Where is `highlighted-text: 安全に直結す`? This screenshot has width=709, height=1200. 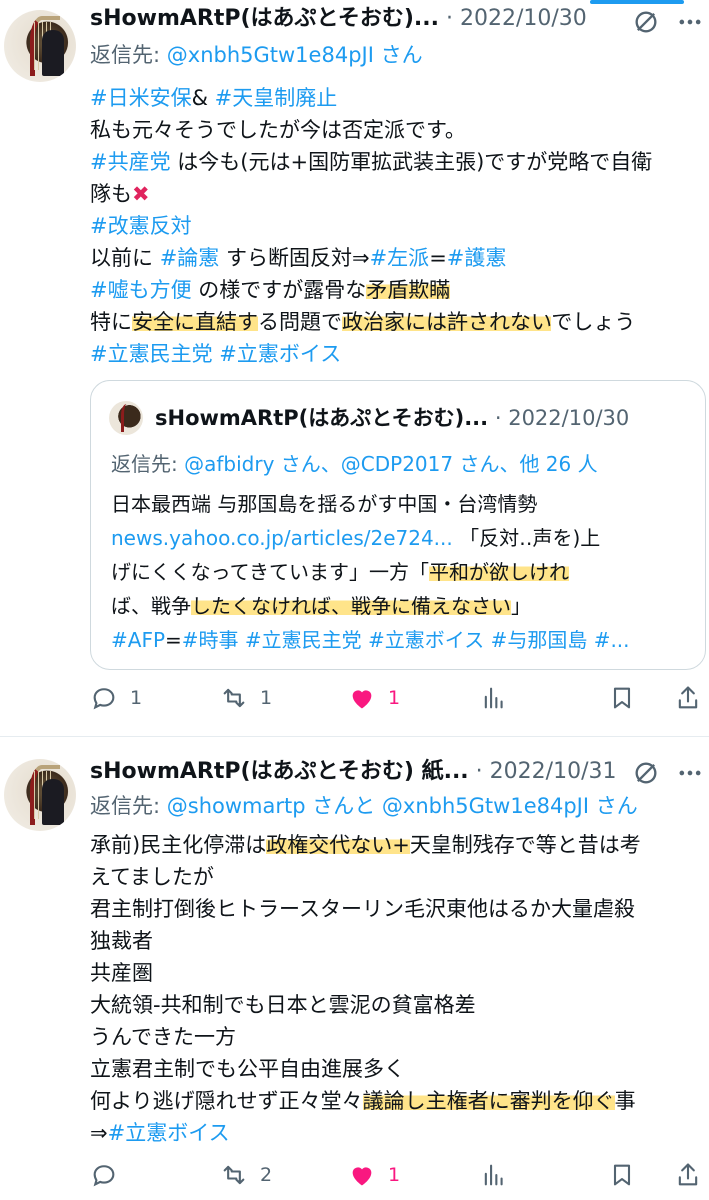
highlighted-text: 安全に直結す is located at coordinates (195, 322).